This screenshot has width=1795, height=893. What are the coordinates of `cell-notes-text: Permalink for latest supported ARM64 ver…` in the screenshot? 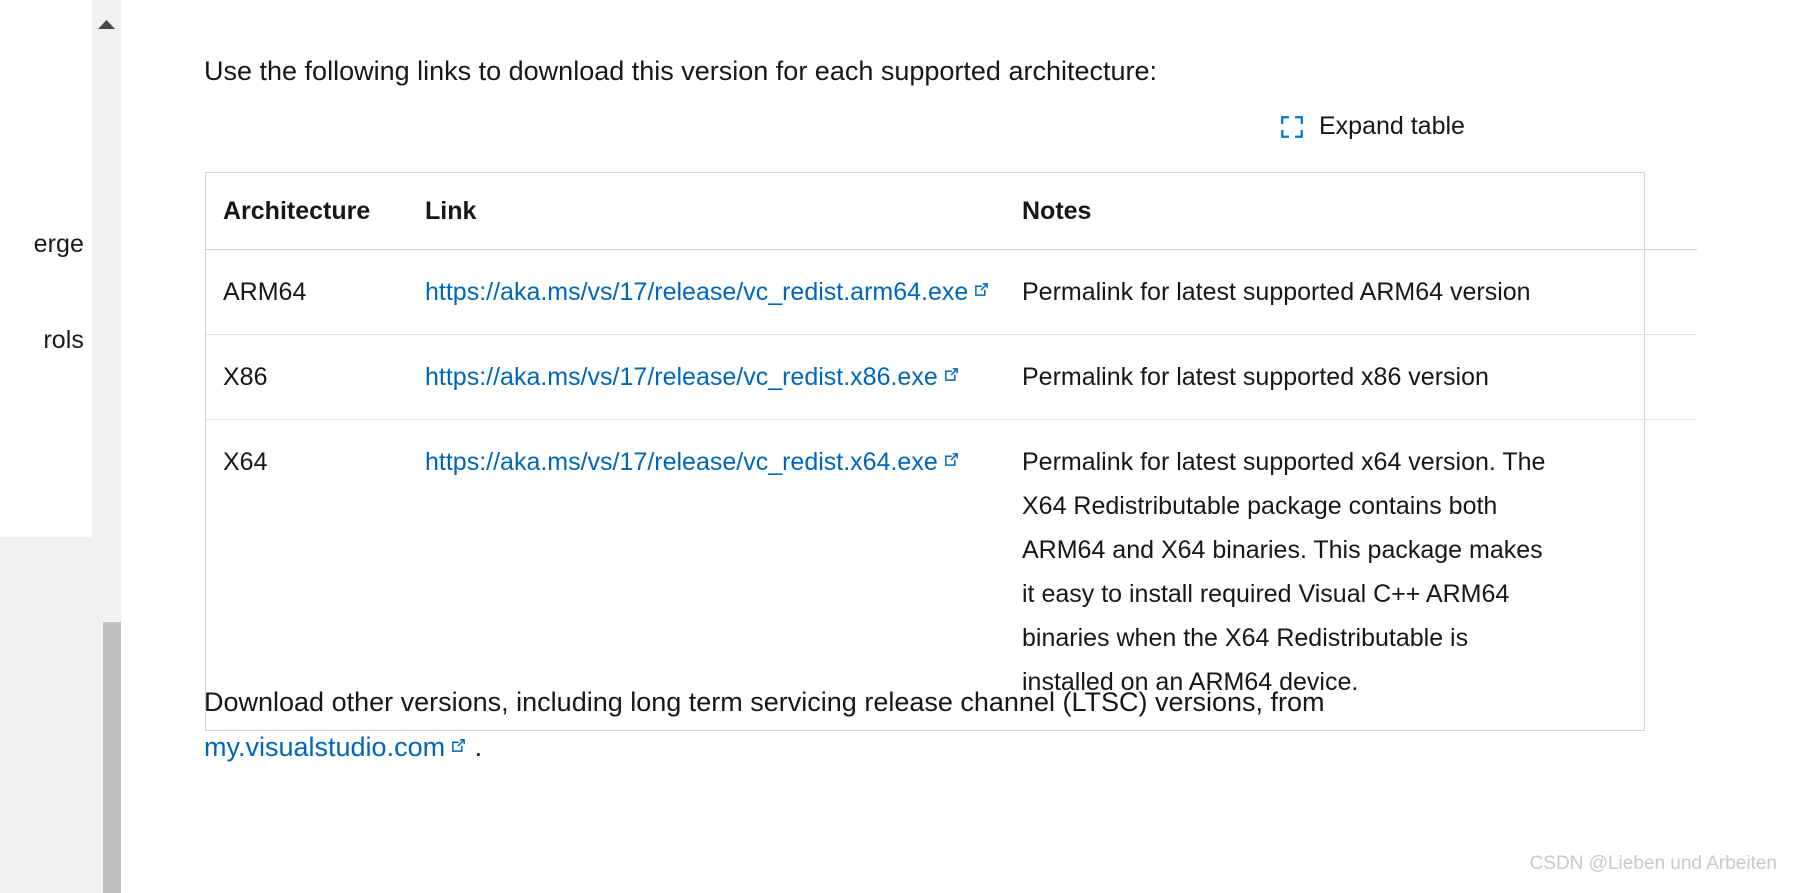 It's located at (1276, 292).